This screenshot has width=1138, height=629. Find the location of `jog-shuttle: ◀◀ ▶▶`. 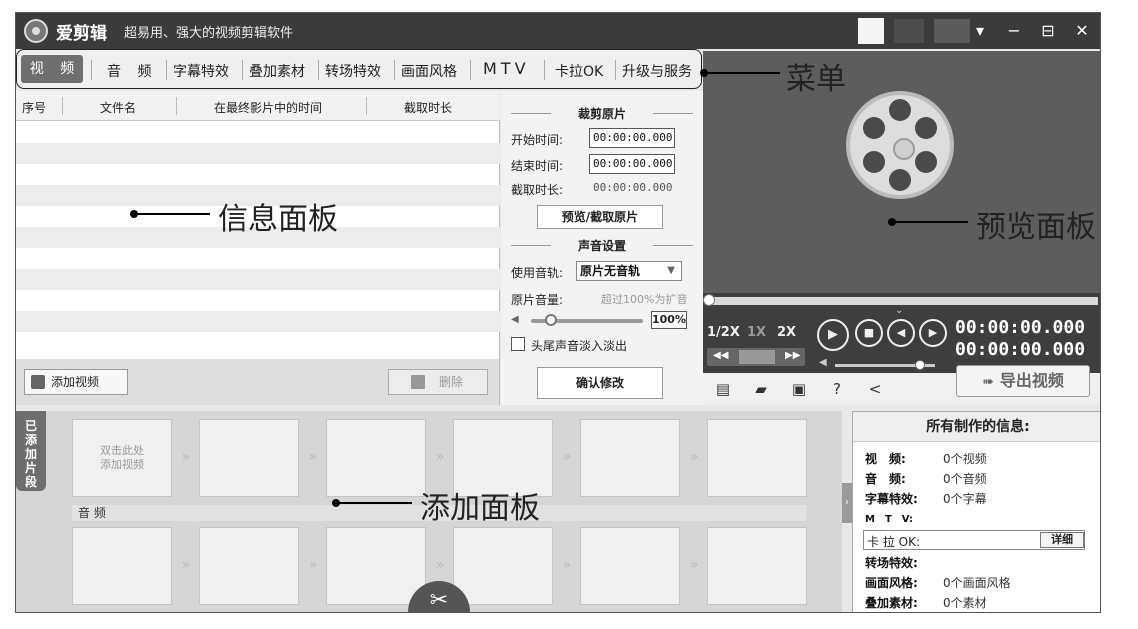

jog-shuttle: ◀◀ ▶▶ is located at coordinates (756, 357).